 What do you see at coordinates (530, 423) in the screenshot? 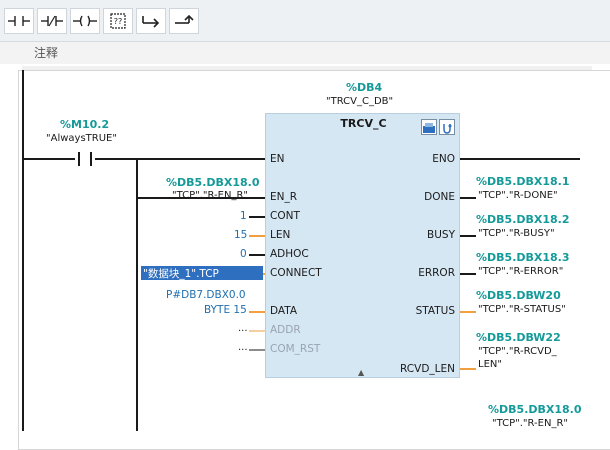
I see `next-network-symbol: "TCP"."R-EN_R"` at bounding box center [530, 423].